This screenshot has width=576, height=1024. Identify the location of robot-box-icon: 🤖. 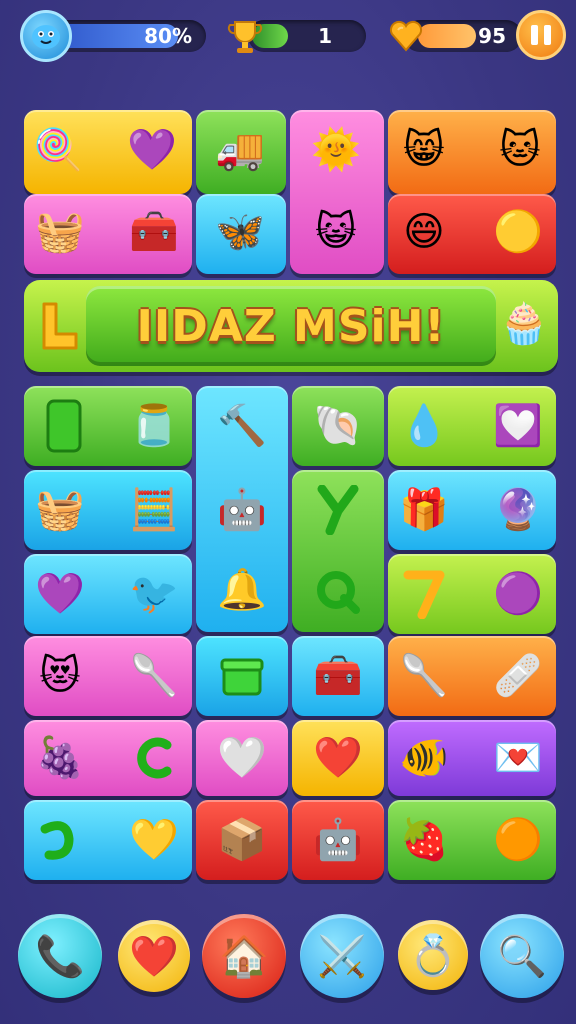
(338, 840).